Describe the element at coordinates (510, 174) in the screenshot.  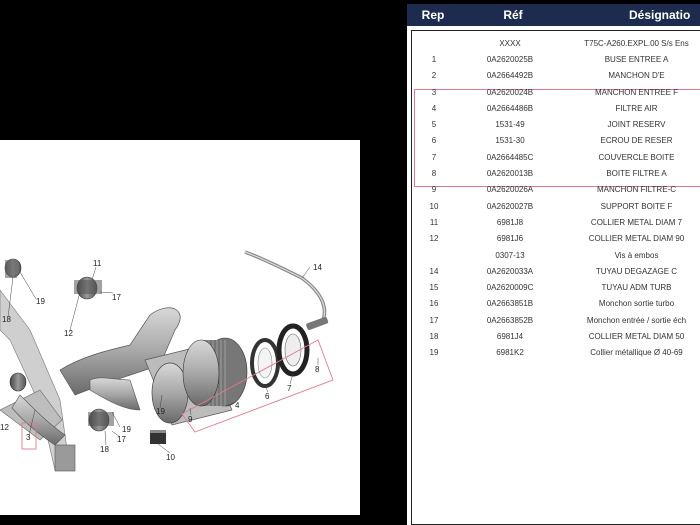
I see `ref-cell: 0A2620013B` at that location.